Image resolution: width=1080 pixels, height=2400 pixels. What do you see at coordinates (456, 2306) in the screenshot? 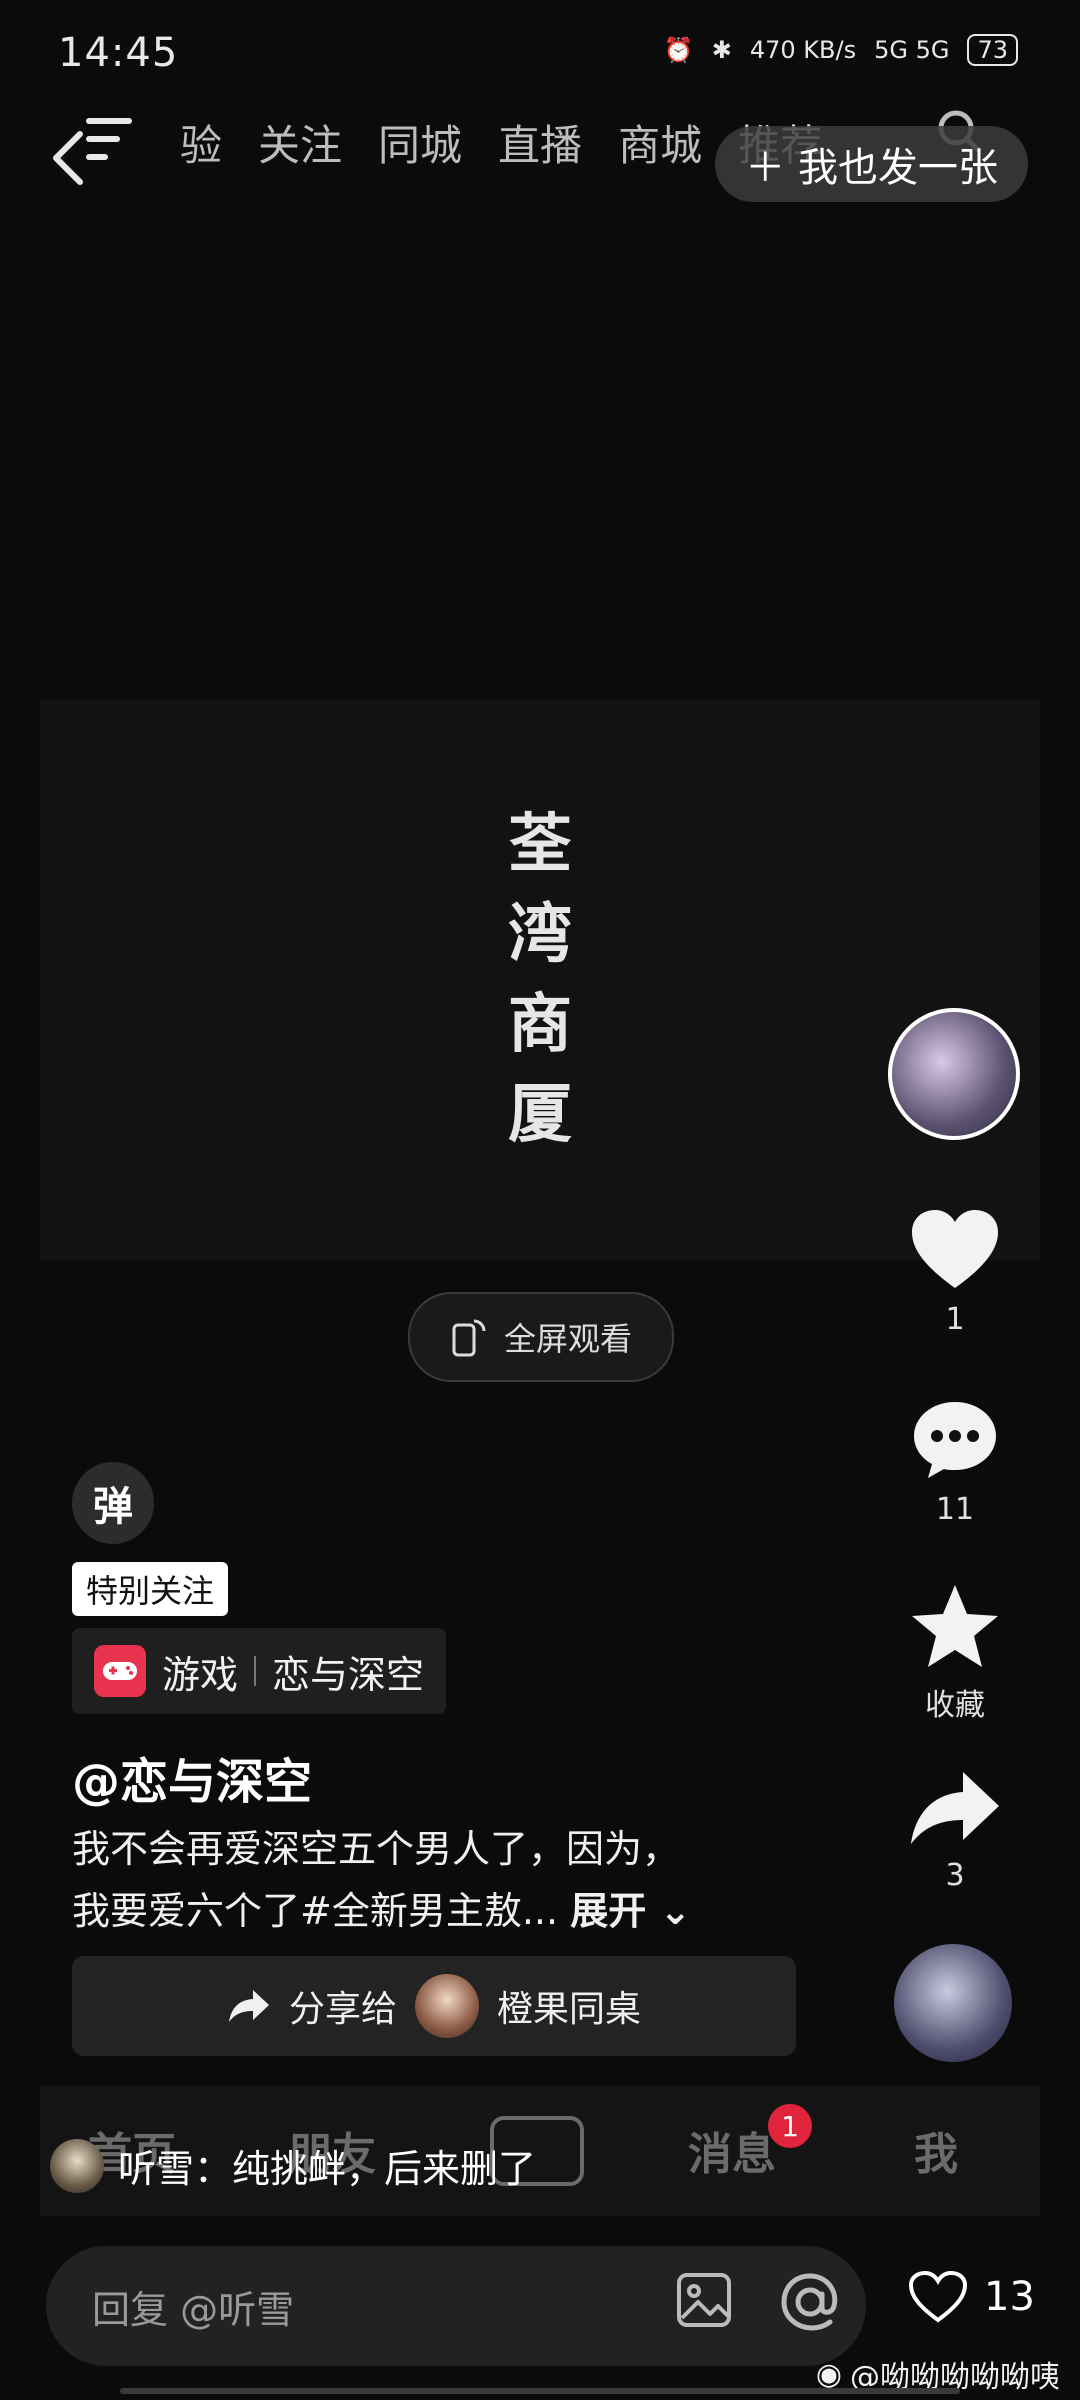
I see `reply-input: 回复 @听雪` at bounding box center [456, 2306].